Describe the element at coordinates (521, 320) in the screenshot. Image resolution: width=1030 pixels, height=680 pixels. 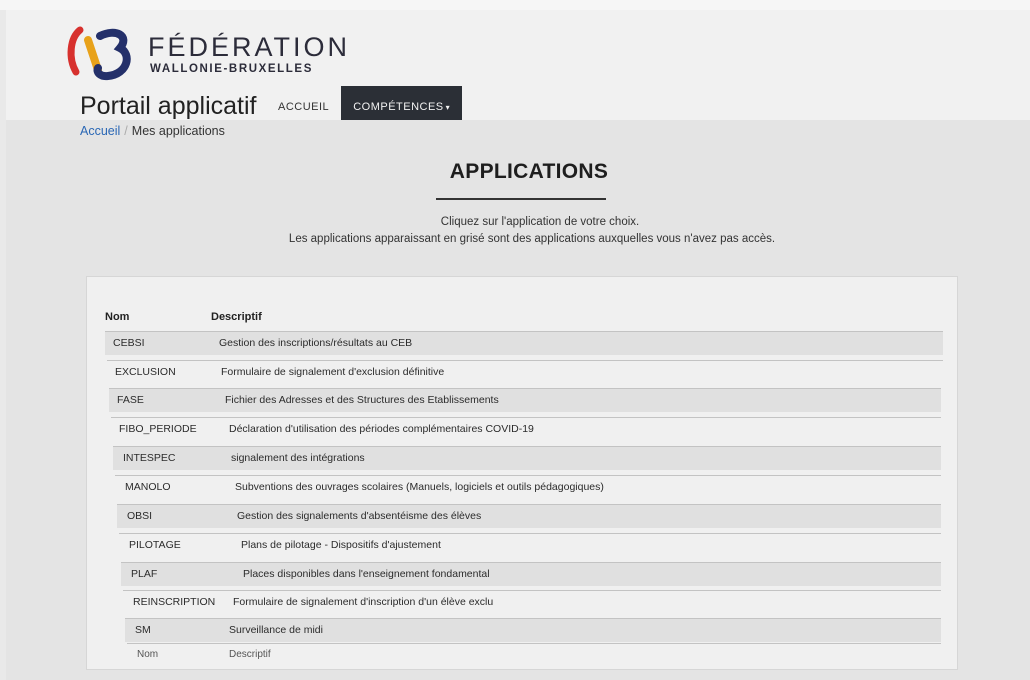
I see `table-header: Nom Descriptif` at that location.